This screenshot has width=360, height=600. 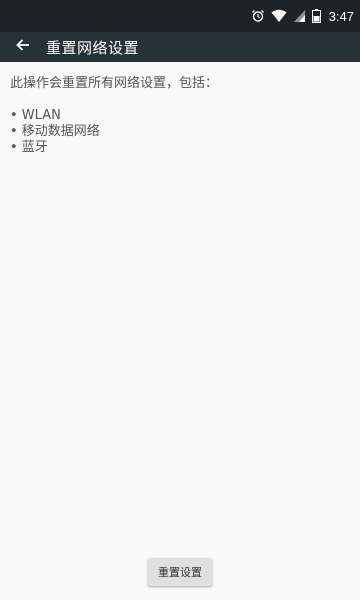 What do you see at coordinates (341, 16) in the screenshot?
I see `status-time: 3:47` at bounding box center [341, 16].